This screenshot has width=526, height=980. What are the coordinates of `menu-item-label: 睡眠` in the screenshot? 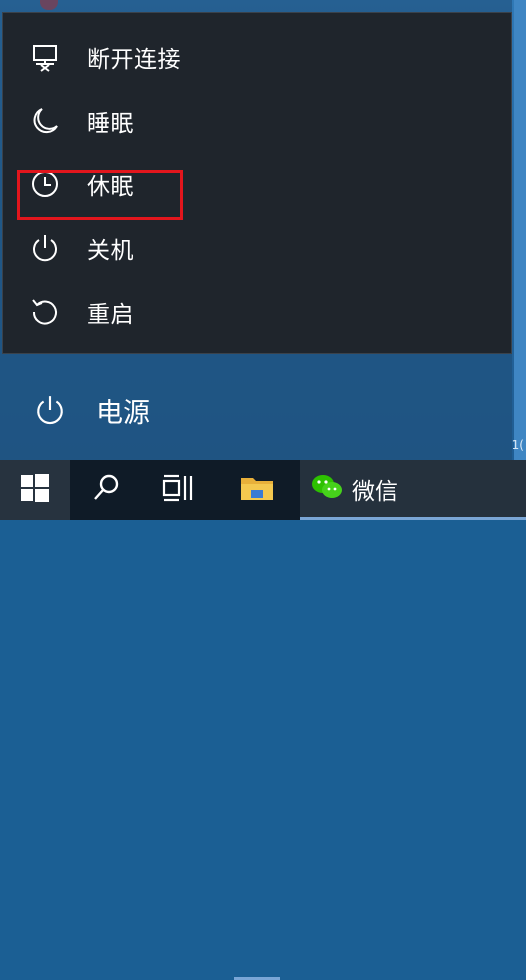 It's located at (110, 124).